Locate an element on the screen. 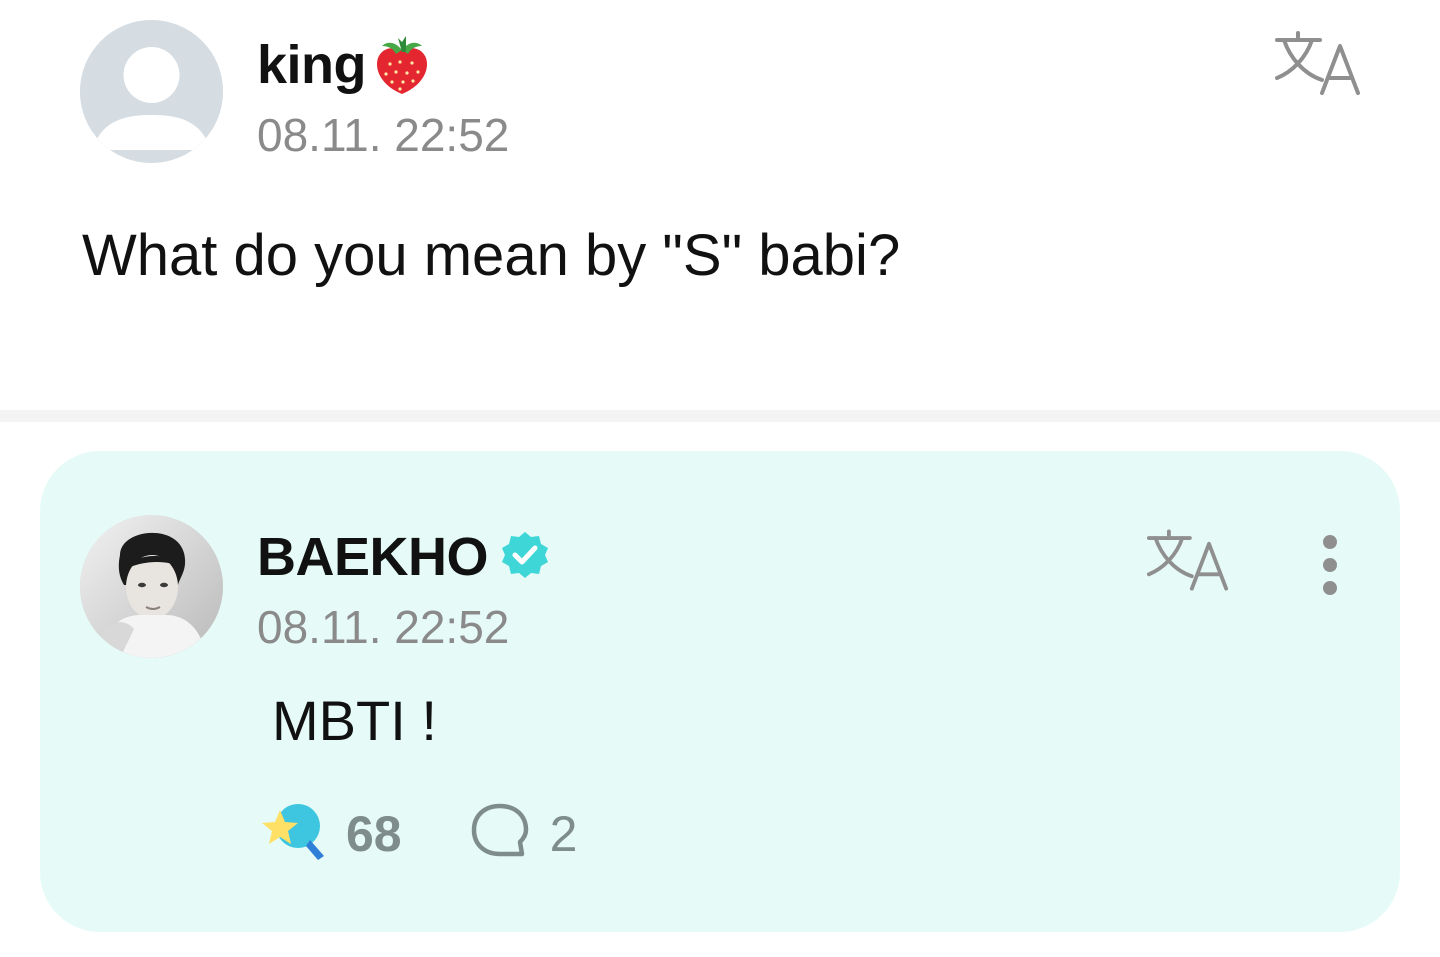 The image size is (1440, 957). comment-bubble-icon is located at coordinates (500, 833).